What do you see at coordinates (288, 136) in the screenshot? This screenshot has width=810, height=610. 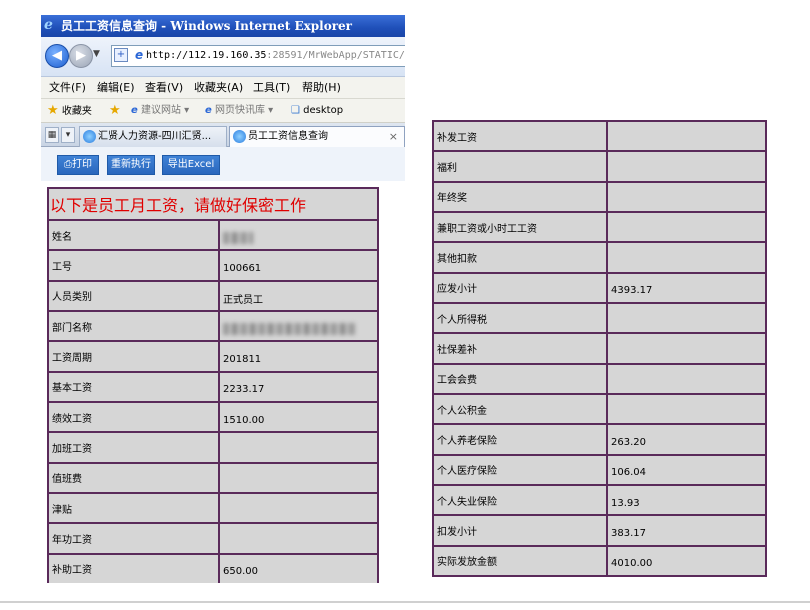 I see `tab-label: 员工工资信息查询` at bounding box center [288, 136].